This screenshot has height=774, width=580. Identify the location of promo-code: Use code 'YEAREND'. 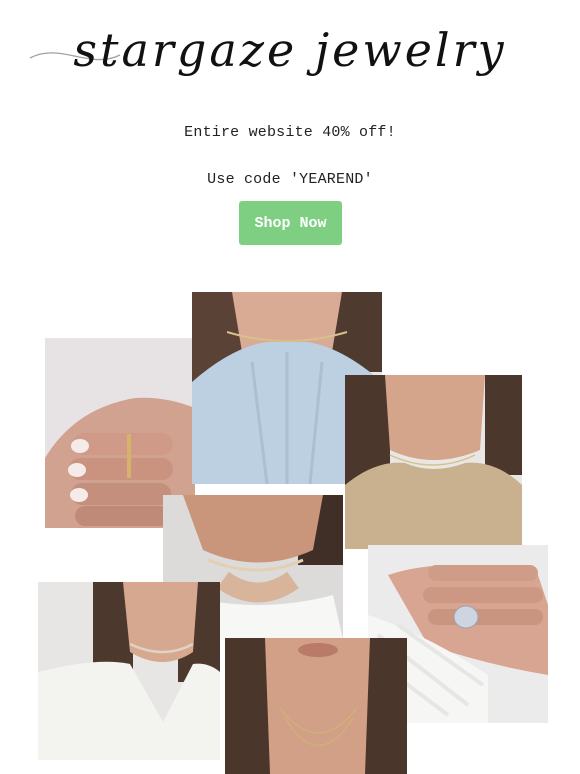
(290, 179).